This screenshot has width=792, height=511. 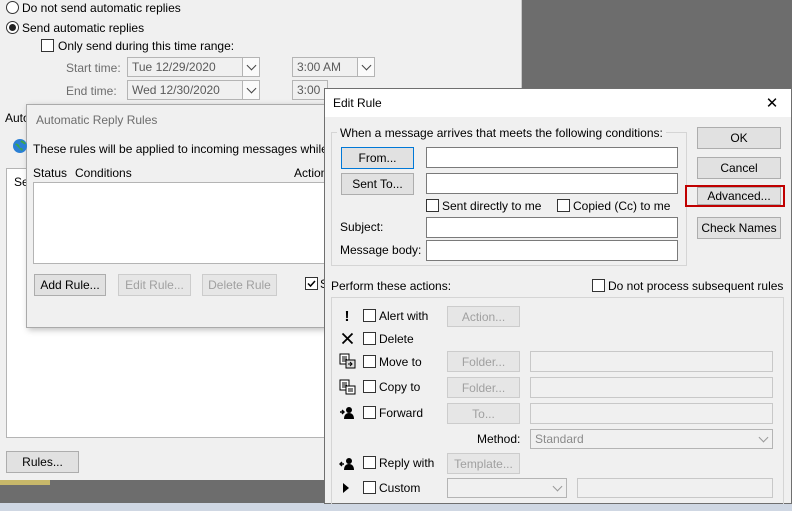 What do you see at coordinates (346, 488) in the screenshot?
I see `play-arrow-icon` at bounding box center [346, 488].